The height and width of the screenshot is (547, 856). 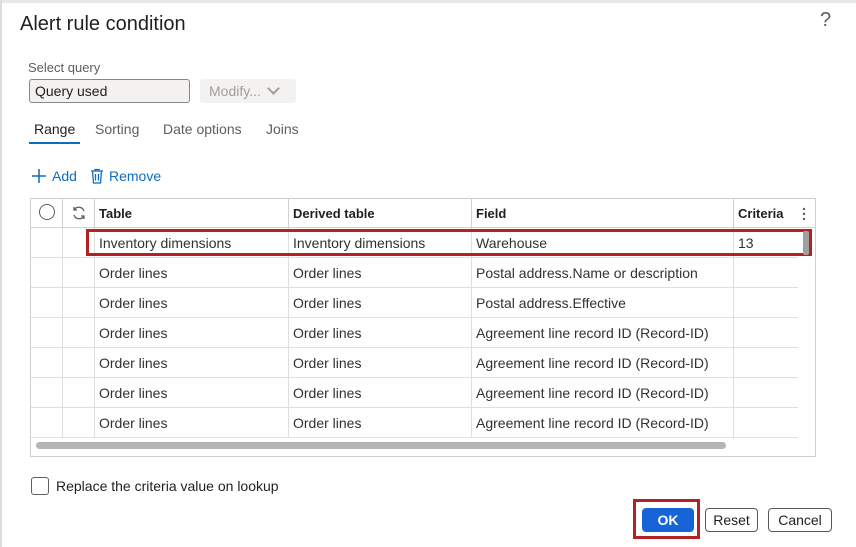 I want to click on question-icon: ?, so click(x=825, y=20).